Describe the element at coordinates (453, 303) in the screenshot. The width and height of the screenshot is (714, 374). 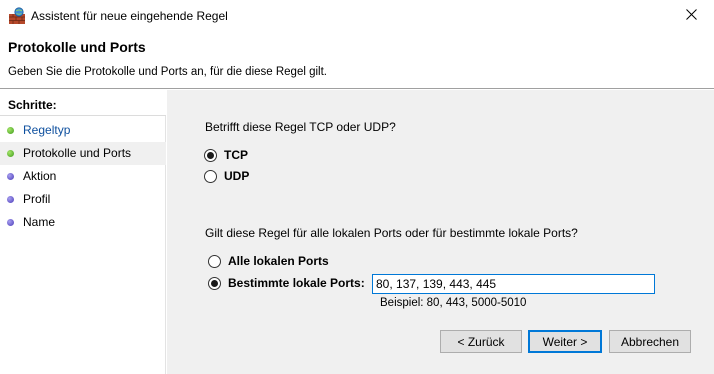
I see `ports-example-hint: Beispiel: 80, 443, 5000-5010` at that location.